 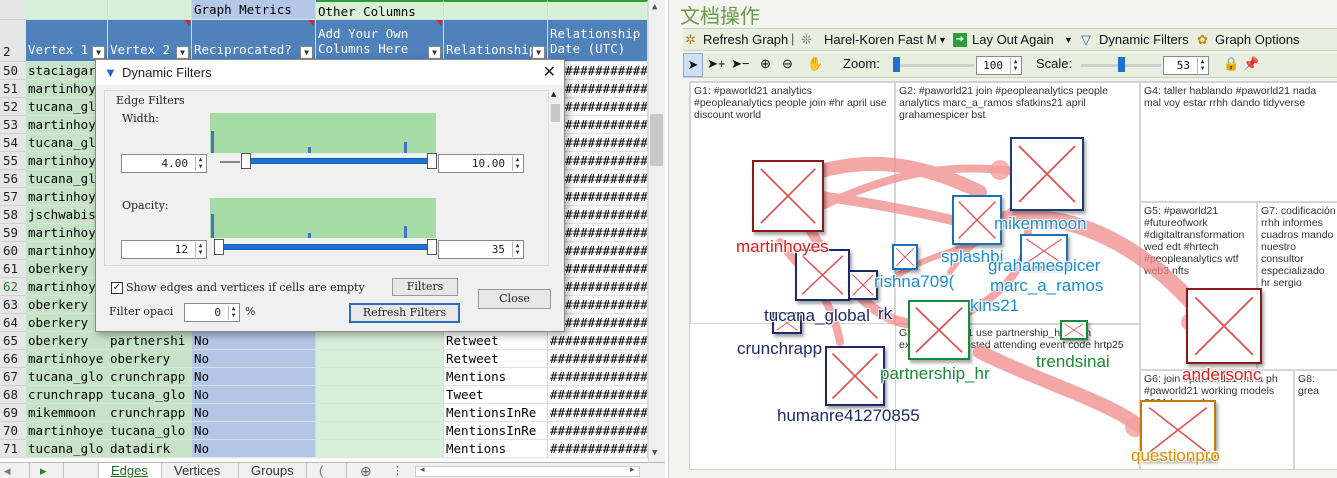 What do you see at coordinates (1121, 64) in the screenshot?
I see `scale-slider-thumb` at bounding box center [1121, 64].